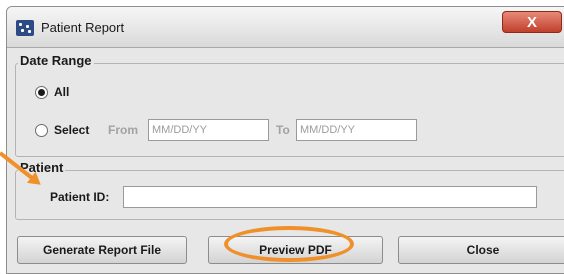 The height and width of the screenshot is (274, 564). Describe the element at coordinates (481, 250) in the screenshot. I see `close-button: Close` at that location.